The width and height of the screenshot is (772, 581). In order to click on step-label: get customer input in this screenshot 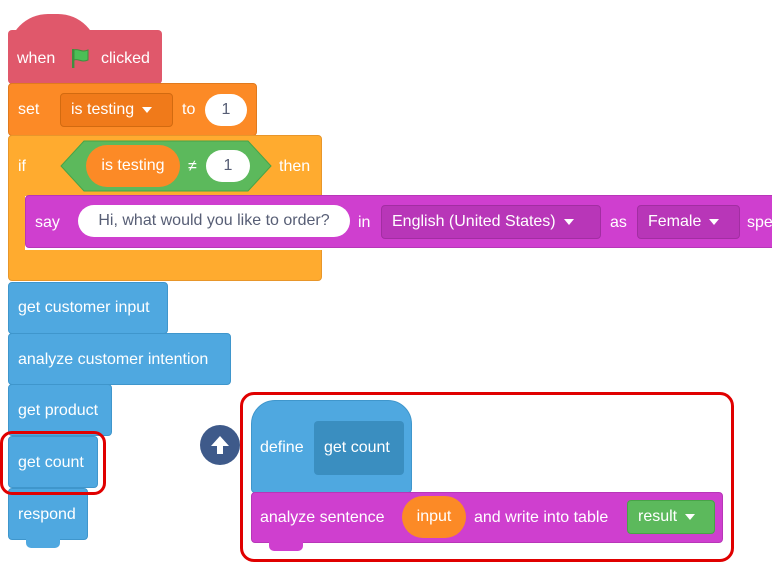, I will do `click(84, 307)`.